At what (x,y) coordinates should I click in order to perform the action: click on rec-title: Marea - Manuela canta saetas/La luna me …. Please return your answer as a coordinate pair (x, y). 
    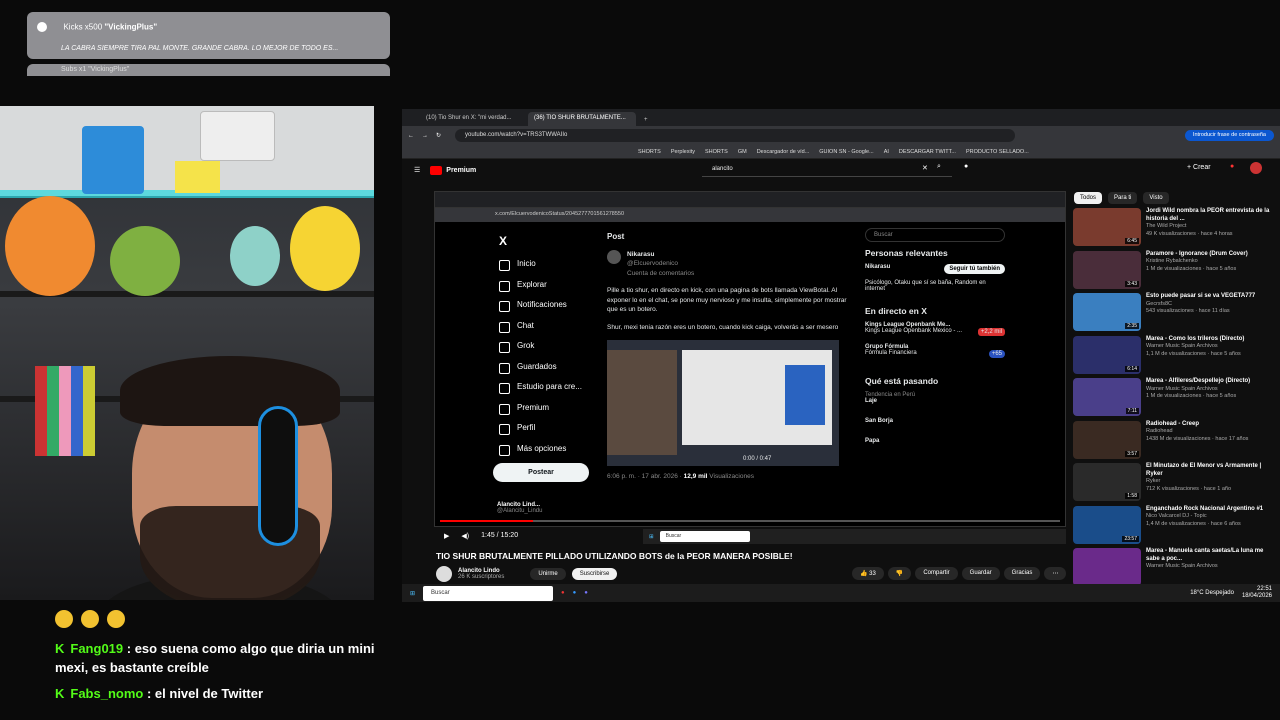
    Looking at the image, I should click on (1209, 555).